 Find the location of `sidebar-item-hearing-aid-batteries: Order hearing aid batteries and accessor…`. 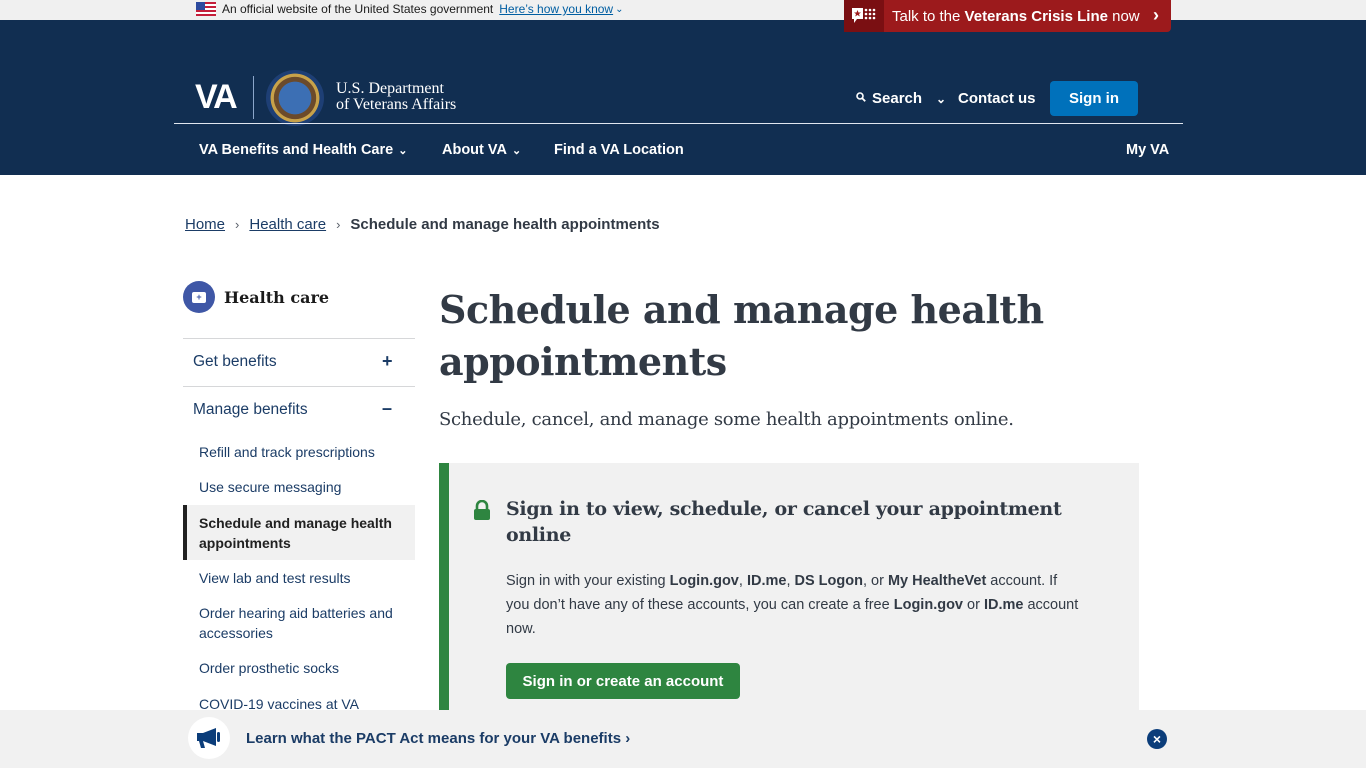

sidebar-item-hearing-aid-batteries: Order hearing aid batteries and accessor… is located at coordinates (301, 623).